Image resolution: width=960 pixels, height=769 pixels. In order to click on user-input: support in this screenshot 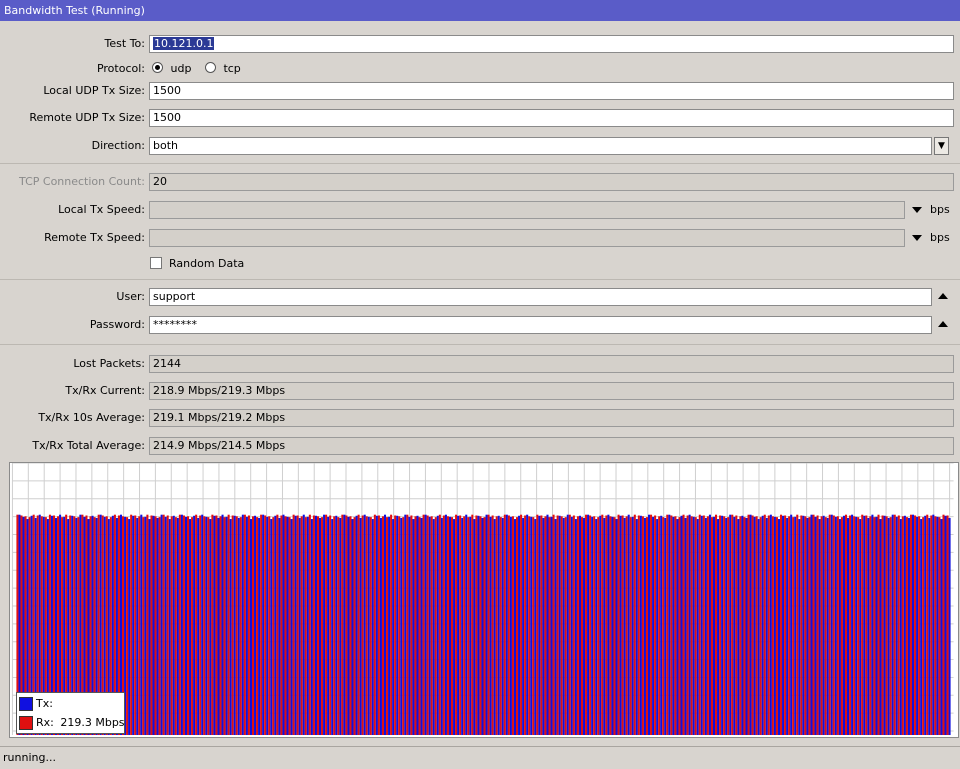, I will do `click(540, 297)`.